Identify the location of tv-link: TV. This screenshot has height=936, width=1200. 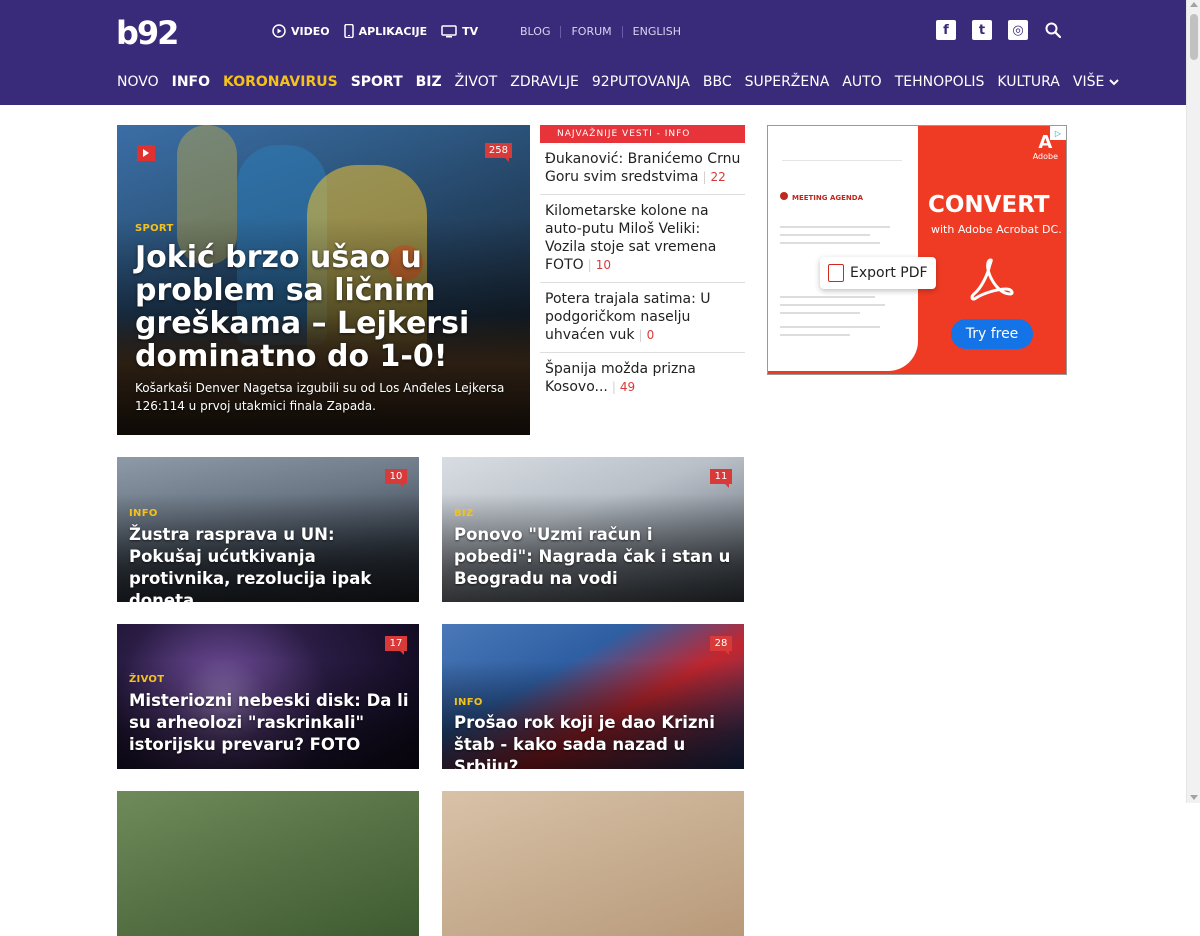
(459, 31).